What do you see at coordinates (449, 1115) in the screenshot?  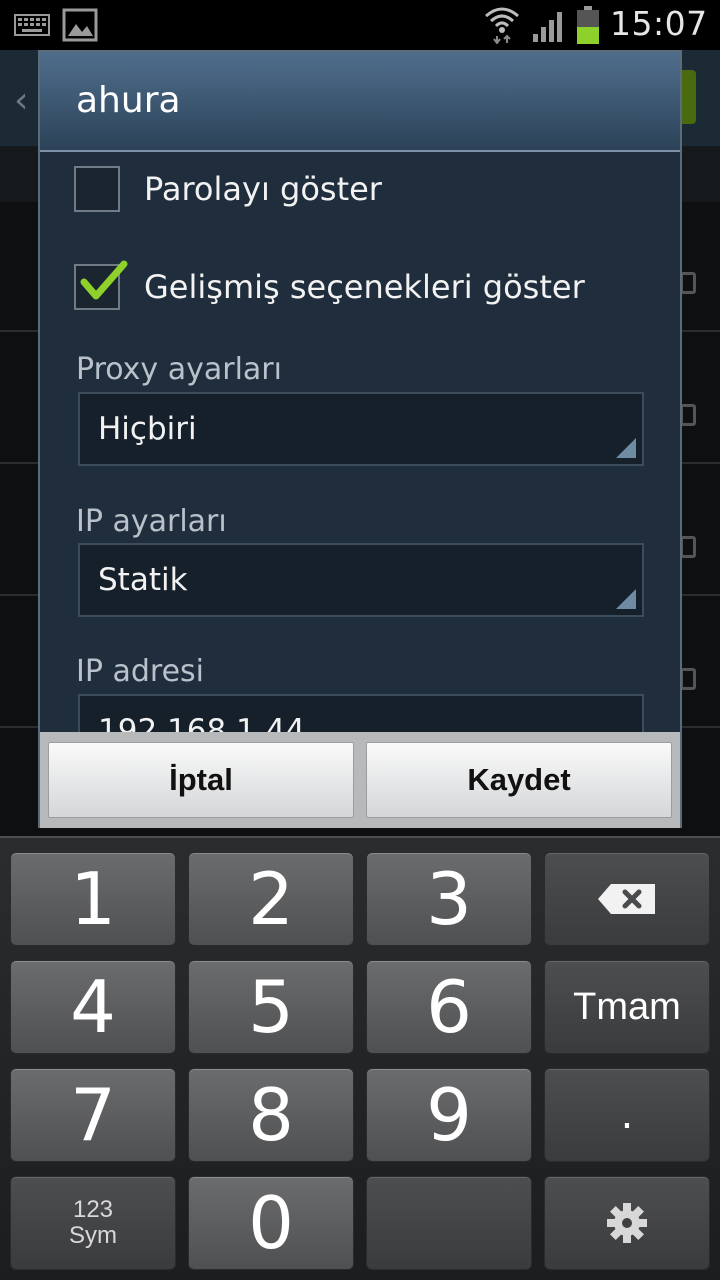 I see `key-9: 9` at bounding box center [449, 1115].